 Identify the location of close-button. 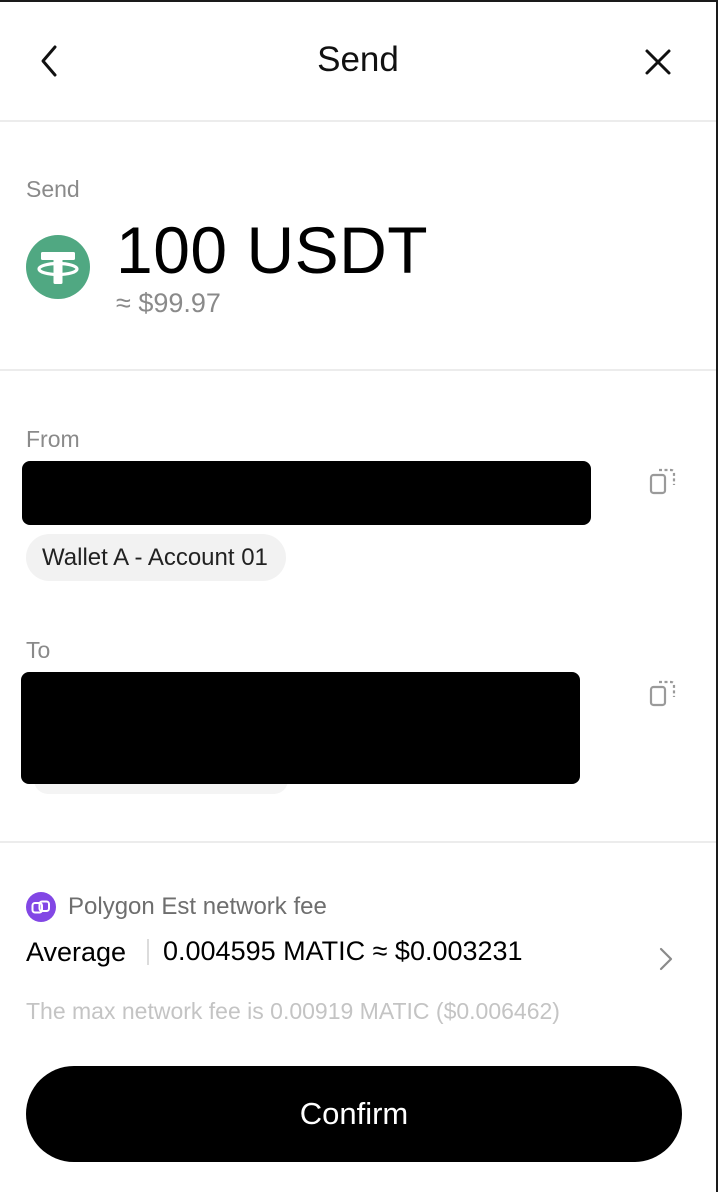
(658, 62).